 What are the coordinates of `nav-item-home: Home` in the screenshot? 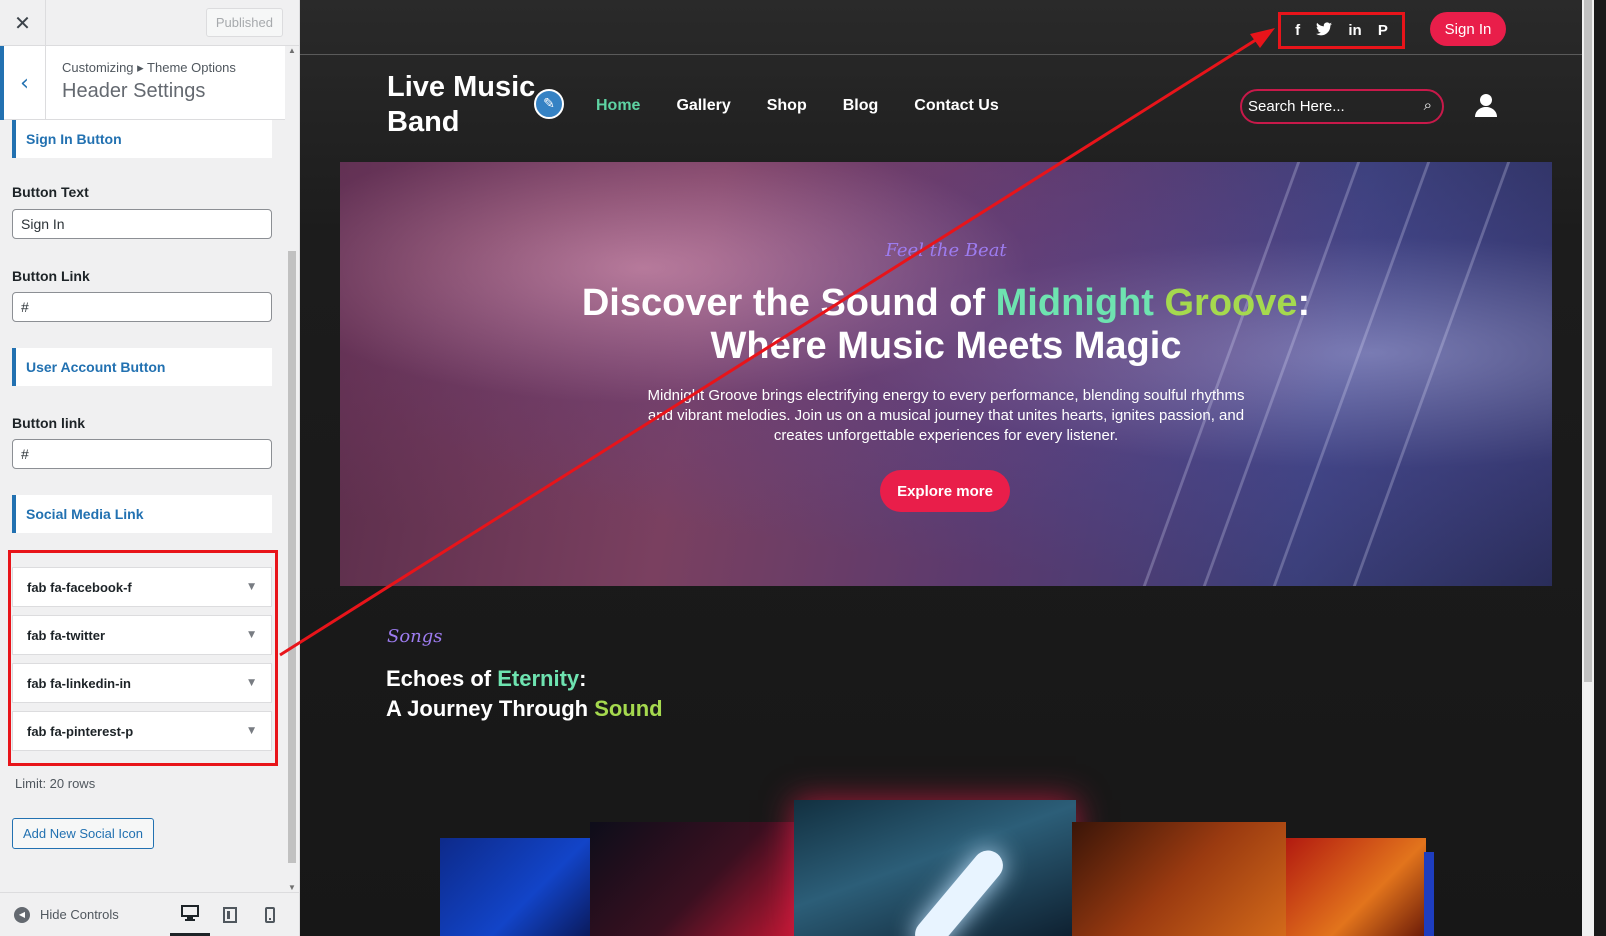 It's located at (618, 106).